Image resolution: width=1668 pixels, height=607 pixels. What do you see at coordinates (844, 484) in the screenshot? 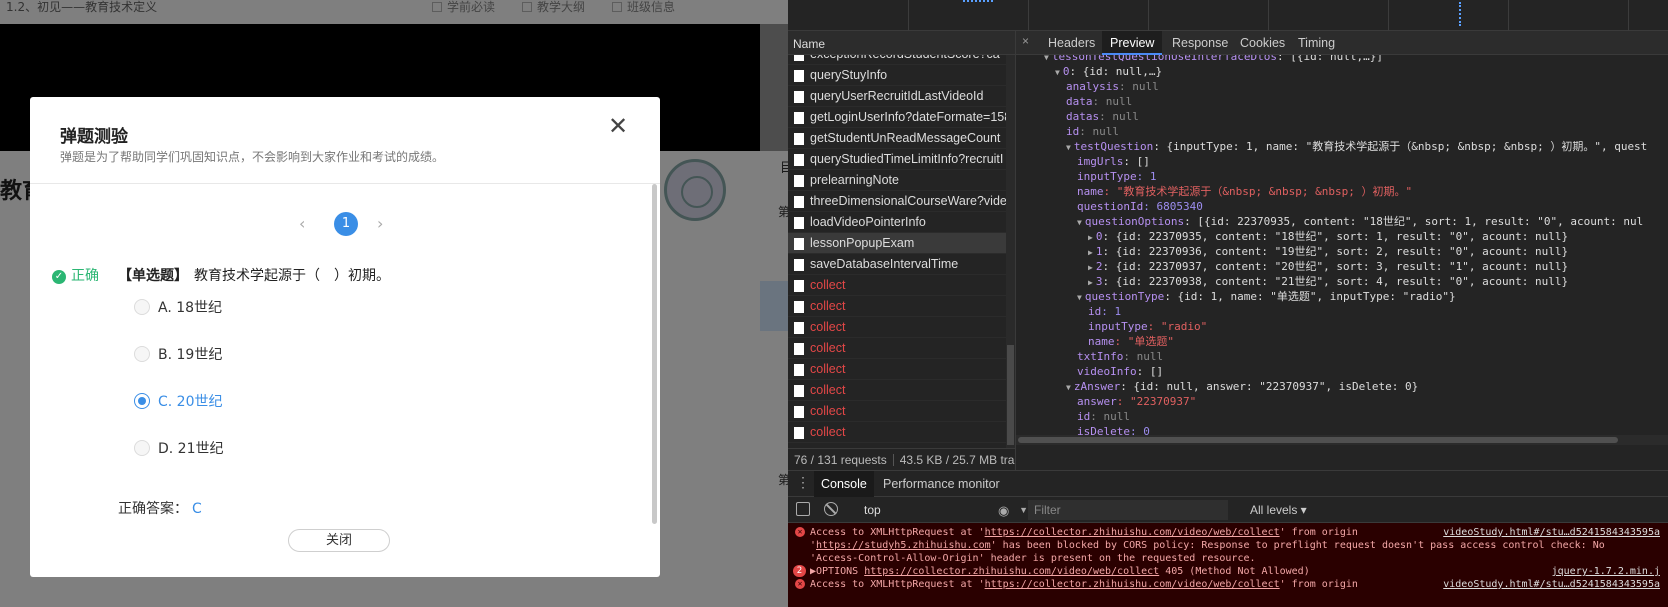
I see `tab-console: Console` at bounding box center [844, 484].